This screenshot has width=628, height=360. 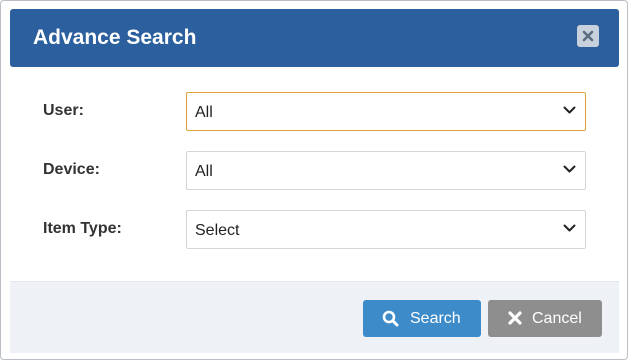 I want to click on close-button, so click(x=588, y=36).